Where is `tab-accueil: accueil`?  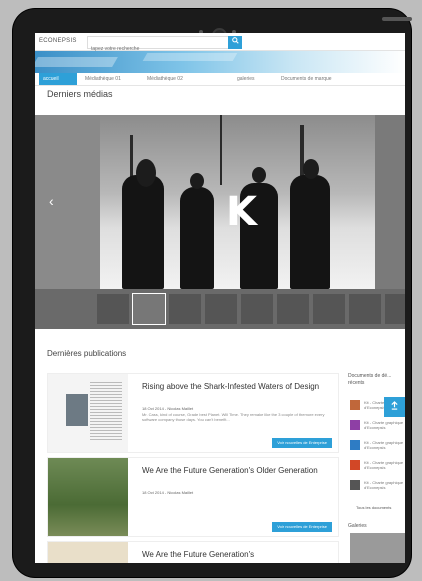
tab-accueil: accueil is located at coordinates (58, 79).